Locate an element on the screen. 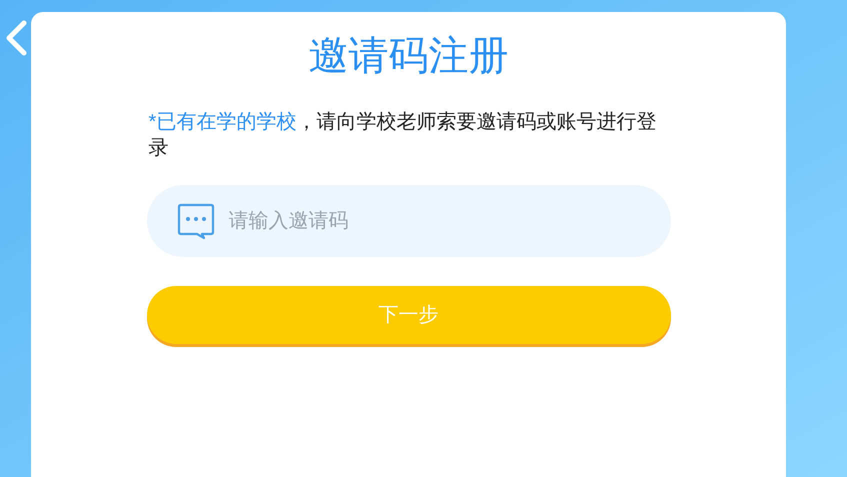  invite-code-field: 请输入邀请码 is located at coordinates (408, 221).